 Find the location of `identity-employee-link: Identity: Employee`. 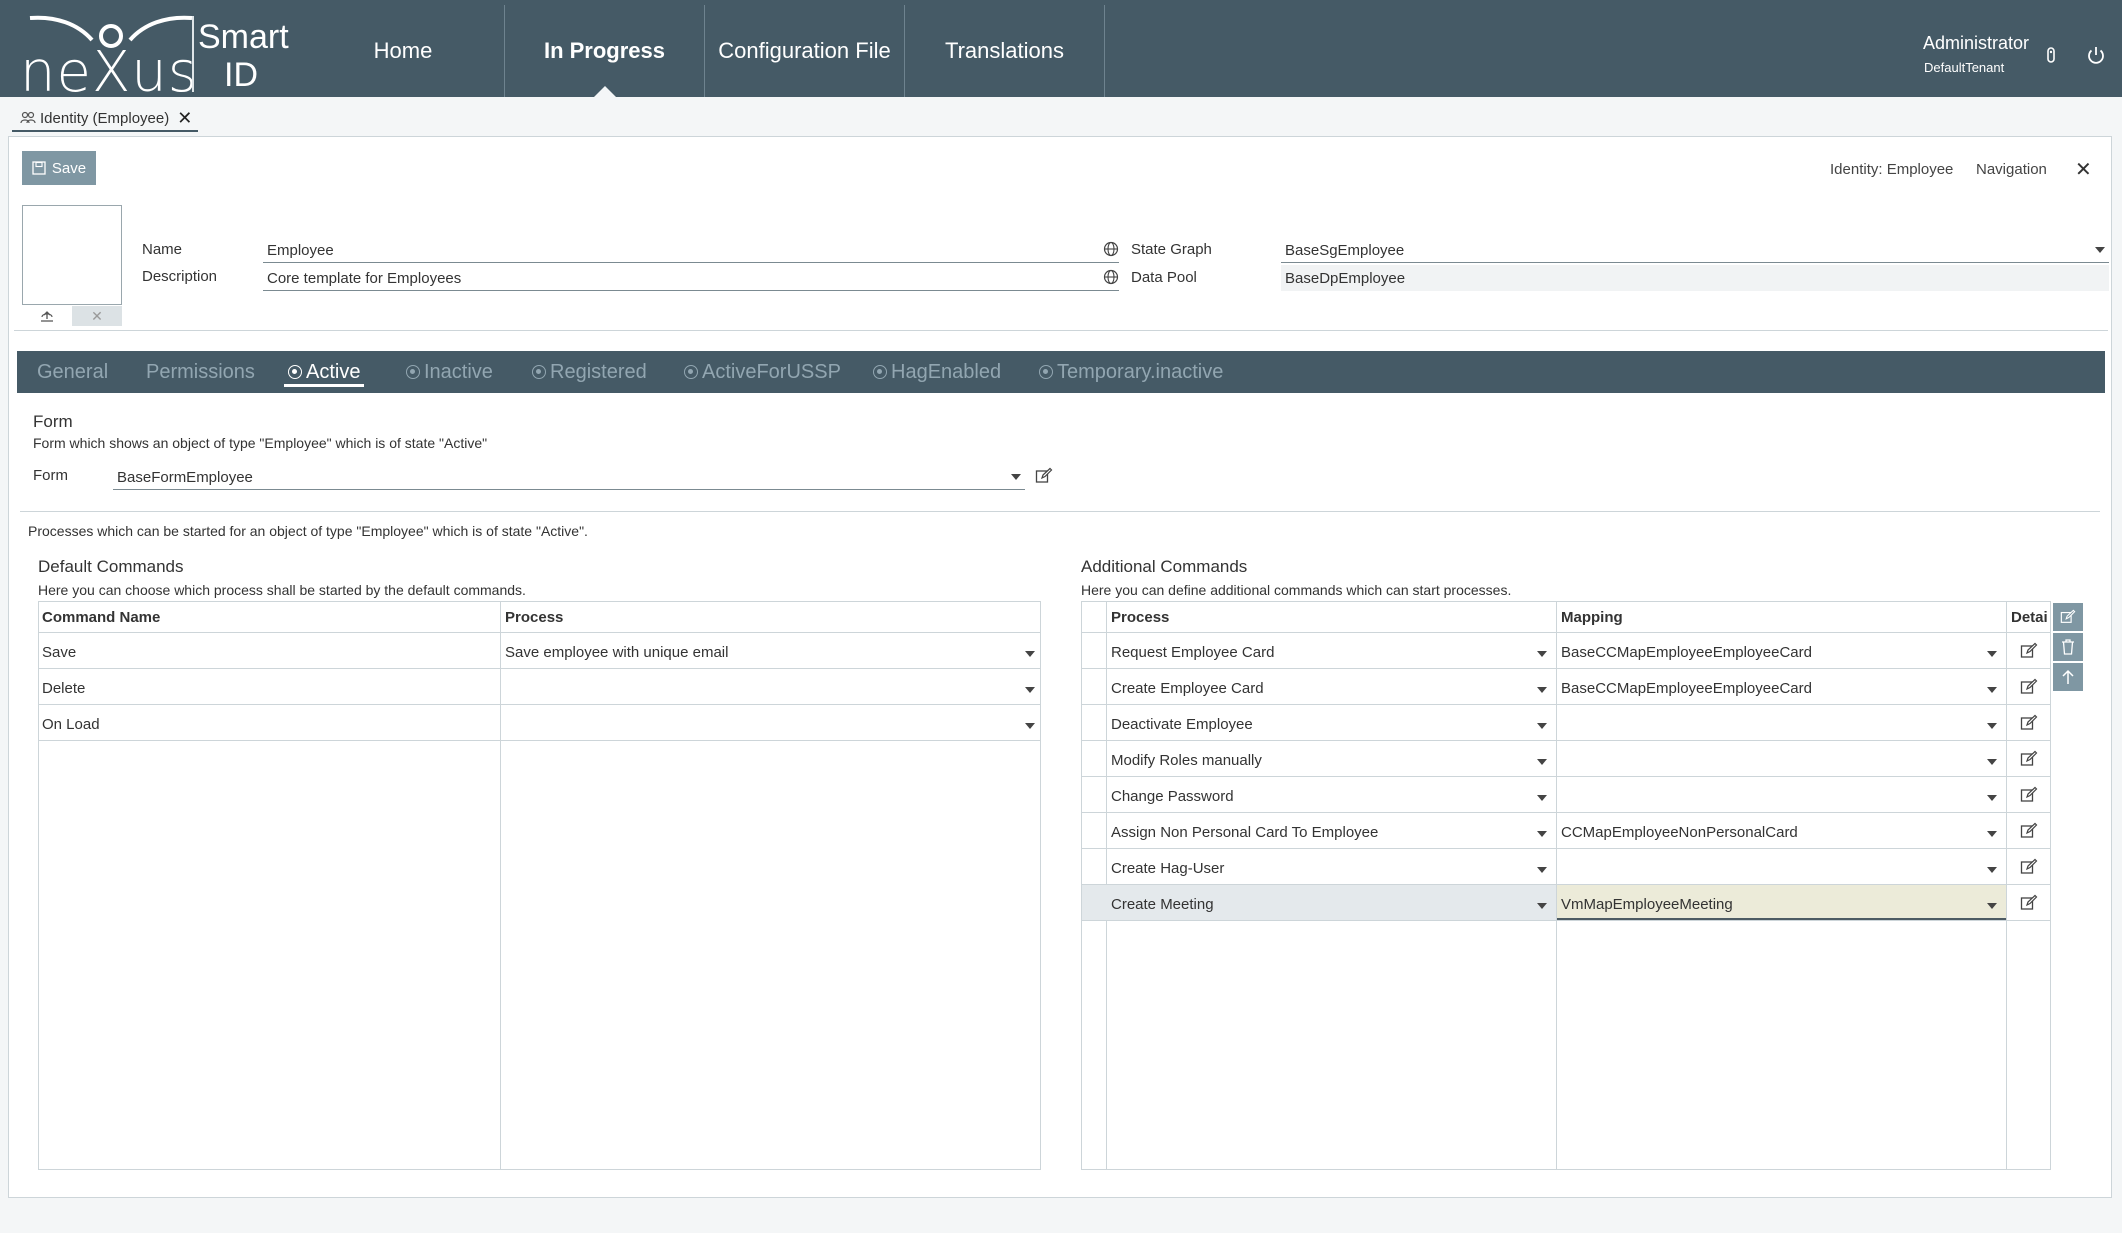

identity-employee-link: Identity: Employee is located at coordinates (1891, 169).